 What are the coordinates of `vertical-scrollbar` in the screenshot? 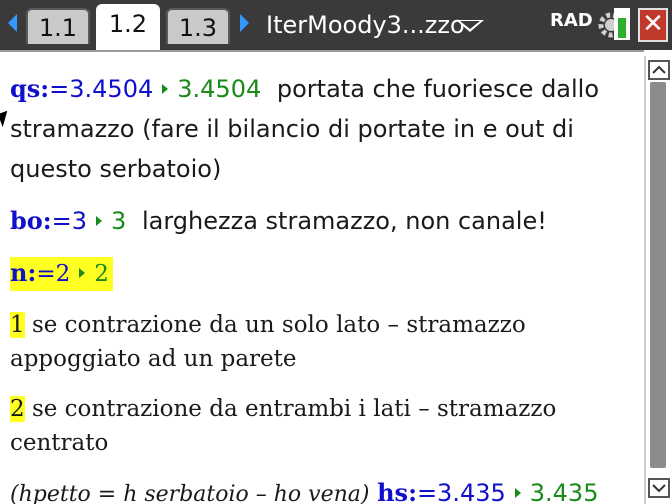 It's located at (658, 280).